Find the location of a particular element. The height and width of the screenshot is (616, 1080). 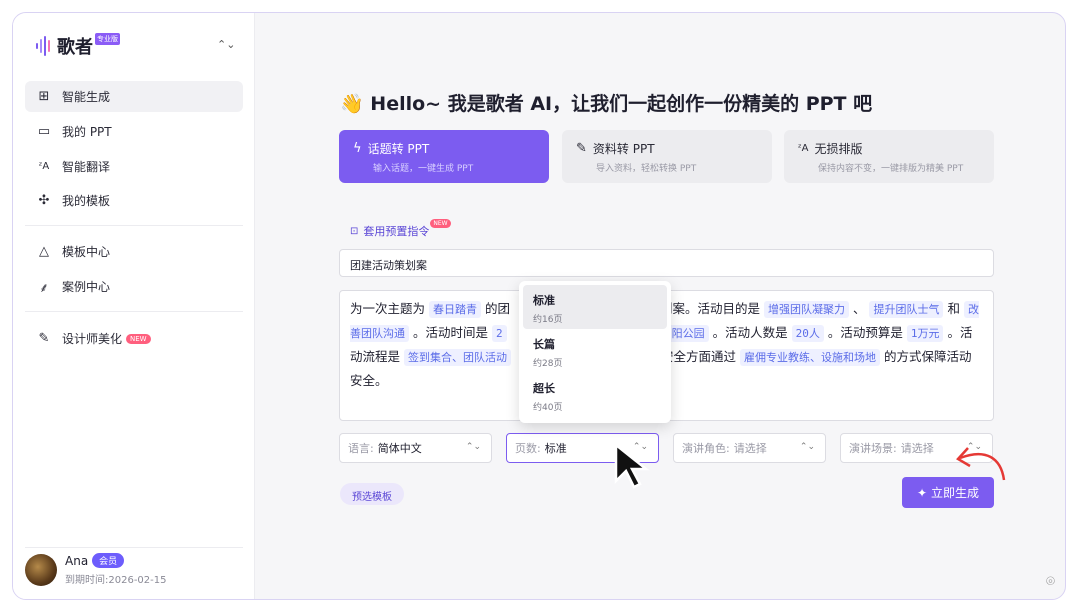

bolt-icon: ϟ is located at coordinates (357, 148).